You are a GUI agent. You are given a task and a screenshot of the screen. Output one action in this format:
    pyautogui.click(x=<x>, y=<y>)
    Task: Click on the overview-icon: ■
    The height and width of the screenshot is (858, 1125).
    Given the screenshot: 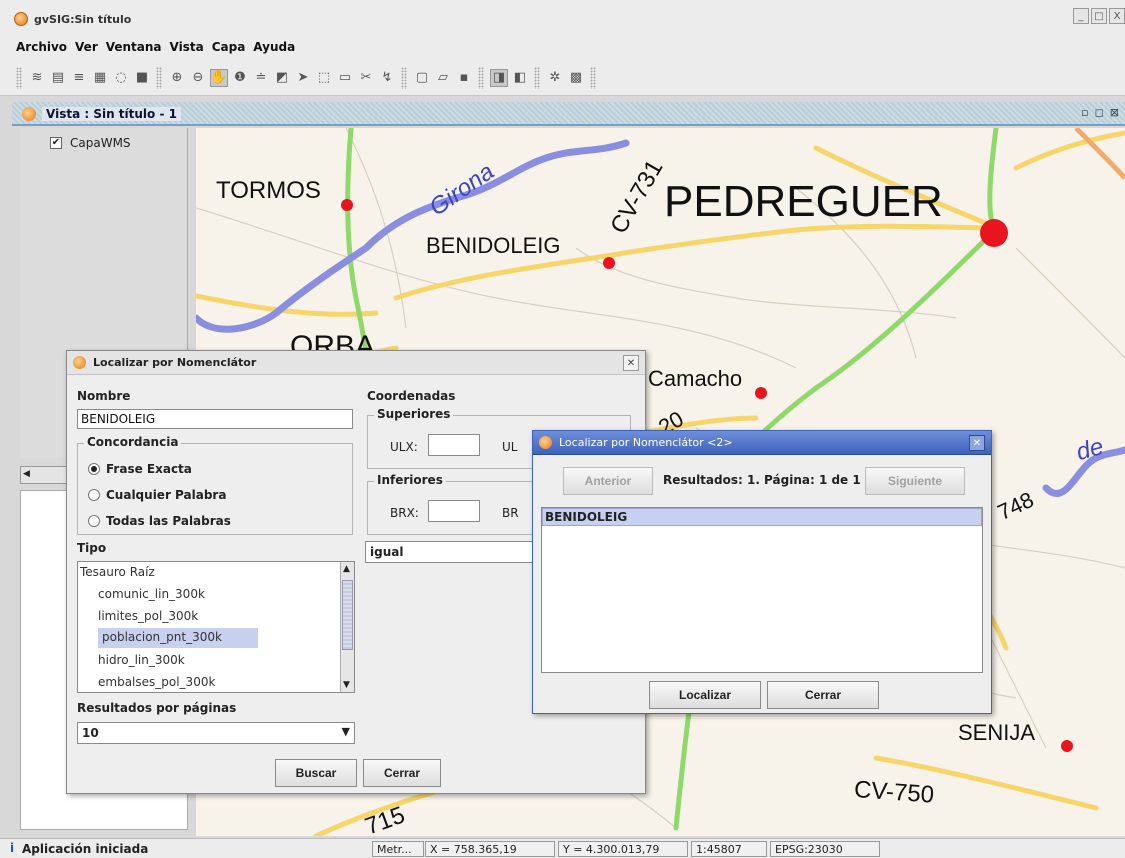 What is the action you would take?
    pyautogui.click(x=142, y=78)
    